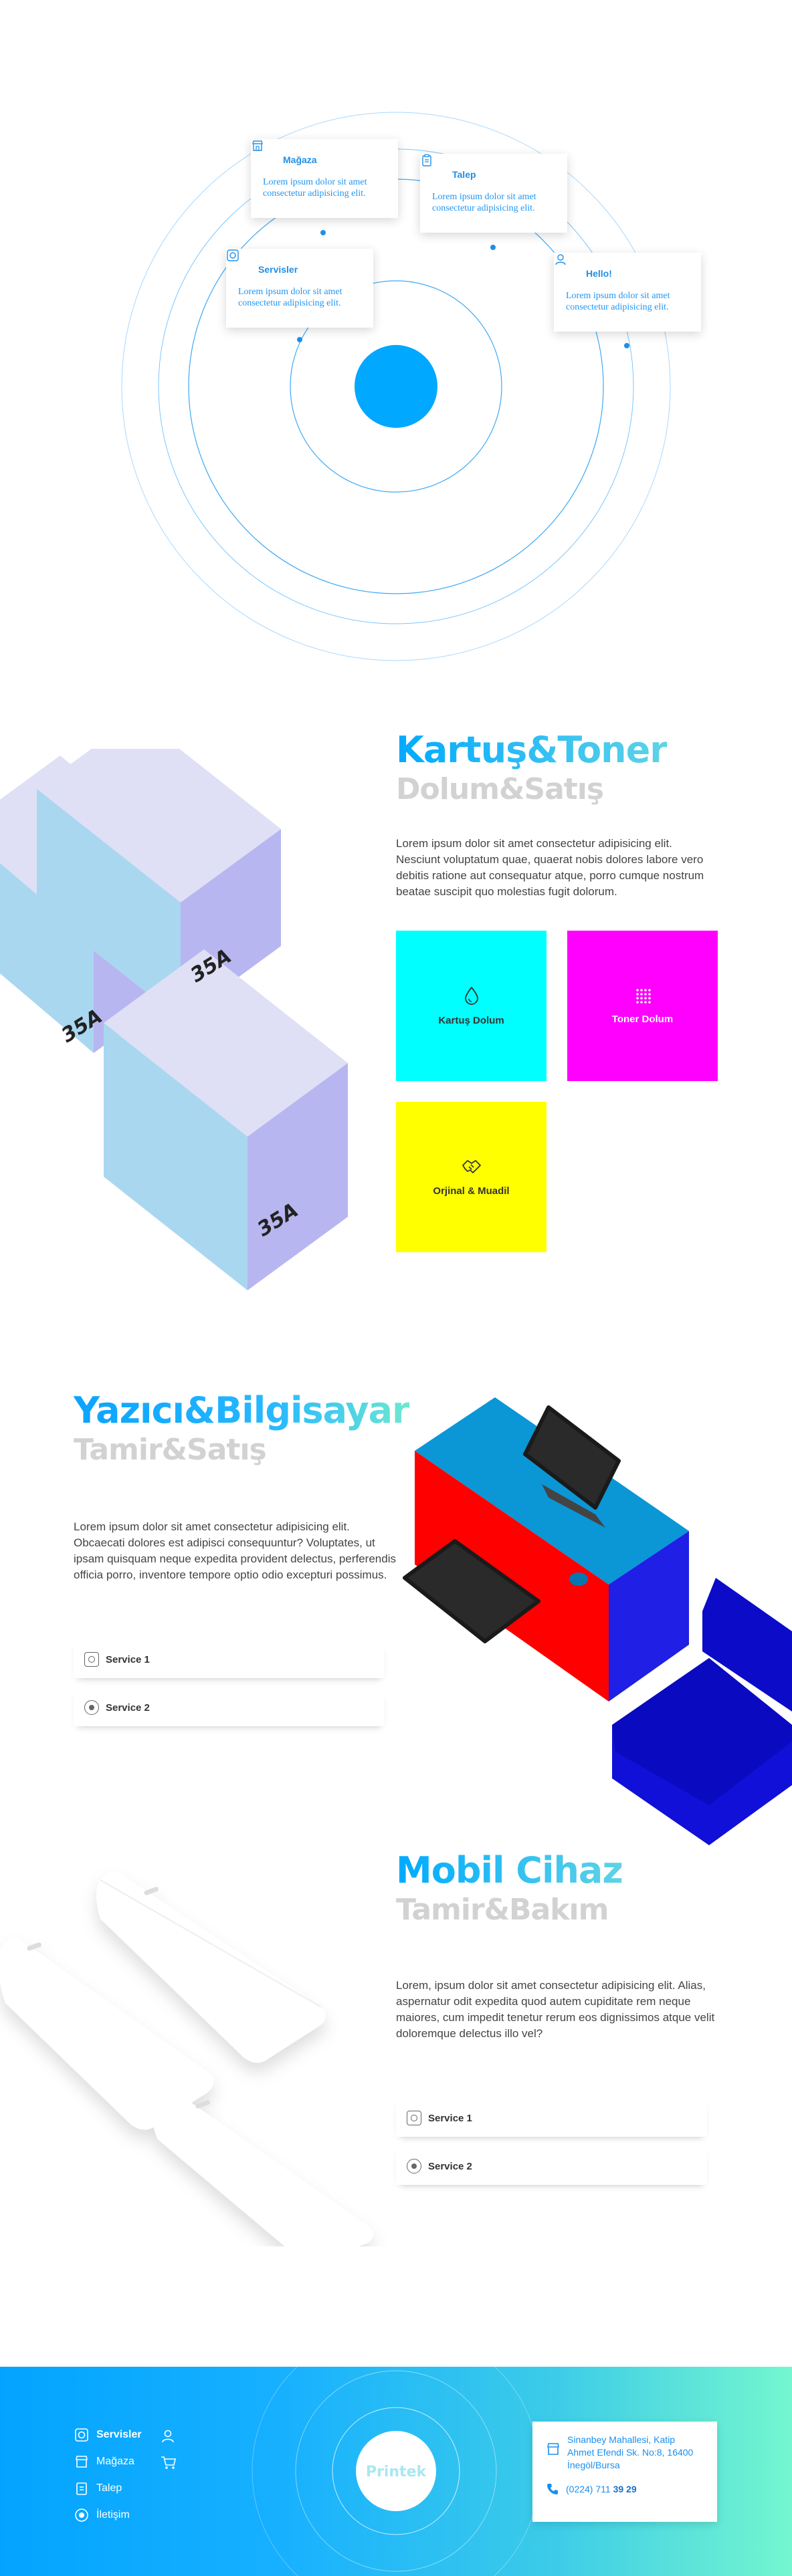 Image resolution: width=792 pixels, height=2576 pixels. I want to click on tile-label: Orjinal & Muadil, so click(472, 1191).